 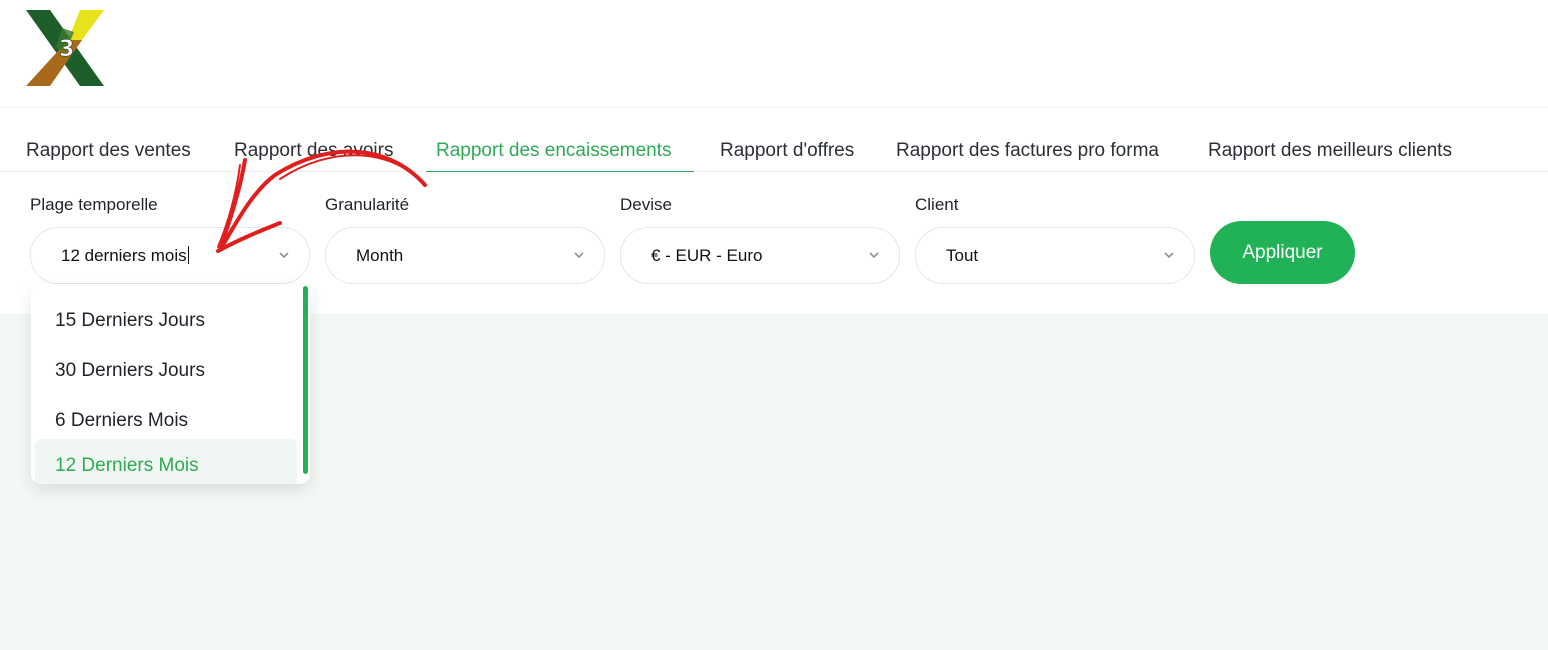 I want to click on currency-label: Devise, so click(x=646, y=204).